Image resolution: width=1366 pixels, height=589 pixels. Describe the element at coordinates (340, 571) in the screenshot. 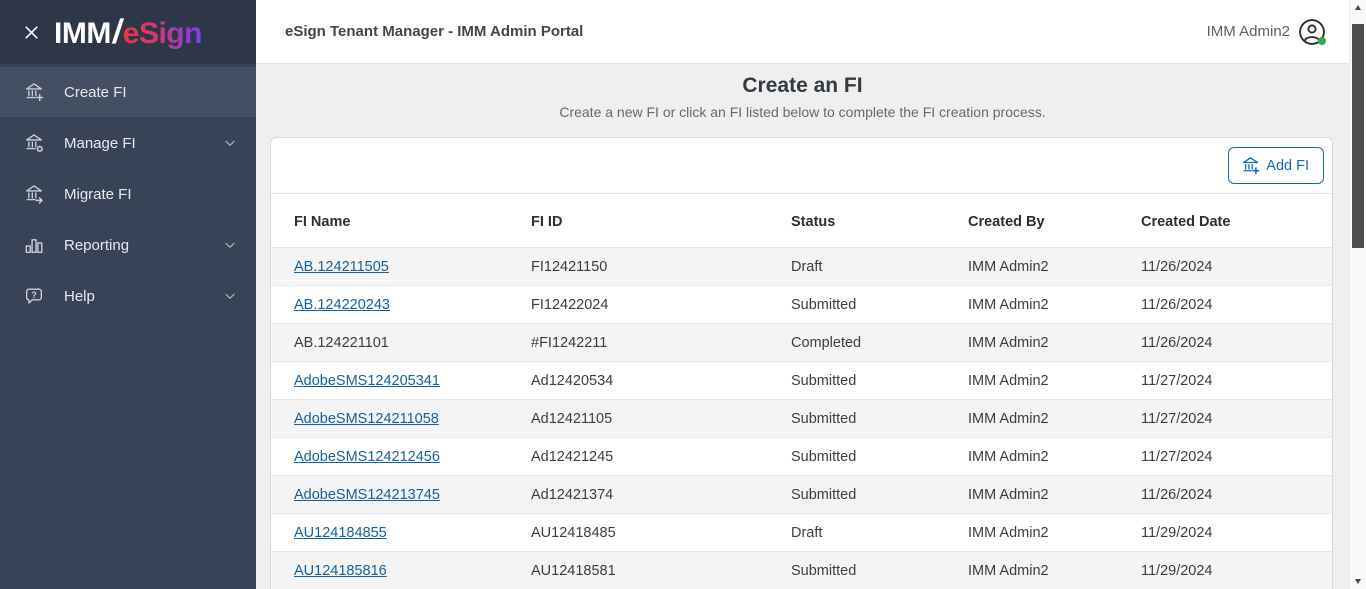

I see `fi-name-link: AU124185816` at that location.